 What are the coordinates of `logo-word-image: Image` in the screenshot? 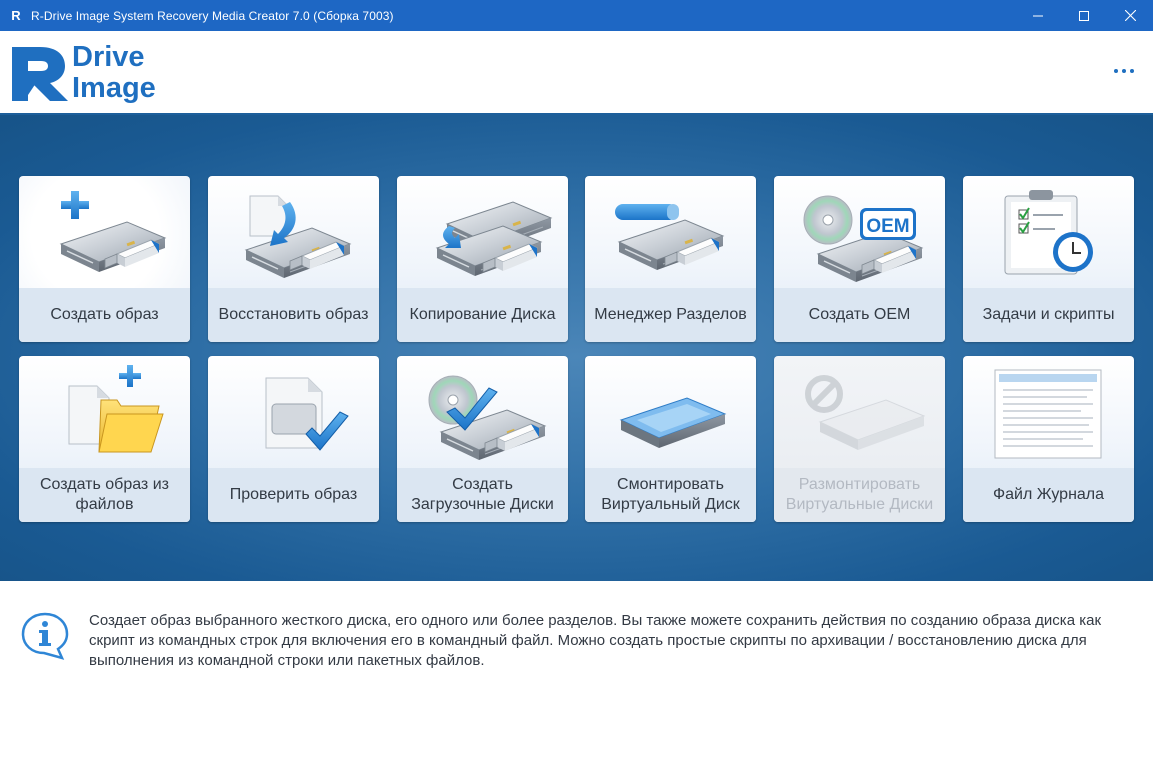 It's located at (114, 88).